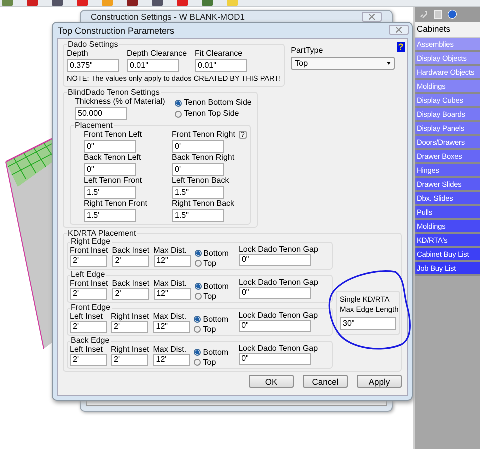  I want to click on field-label: Left Tenon Back, so click(201, 181).